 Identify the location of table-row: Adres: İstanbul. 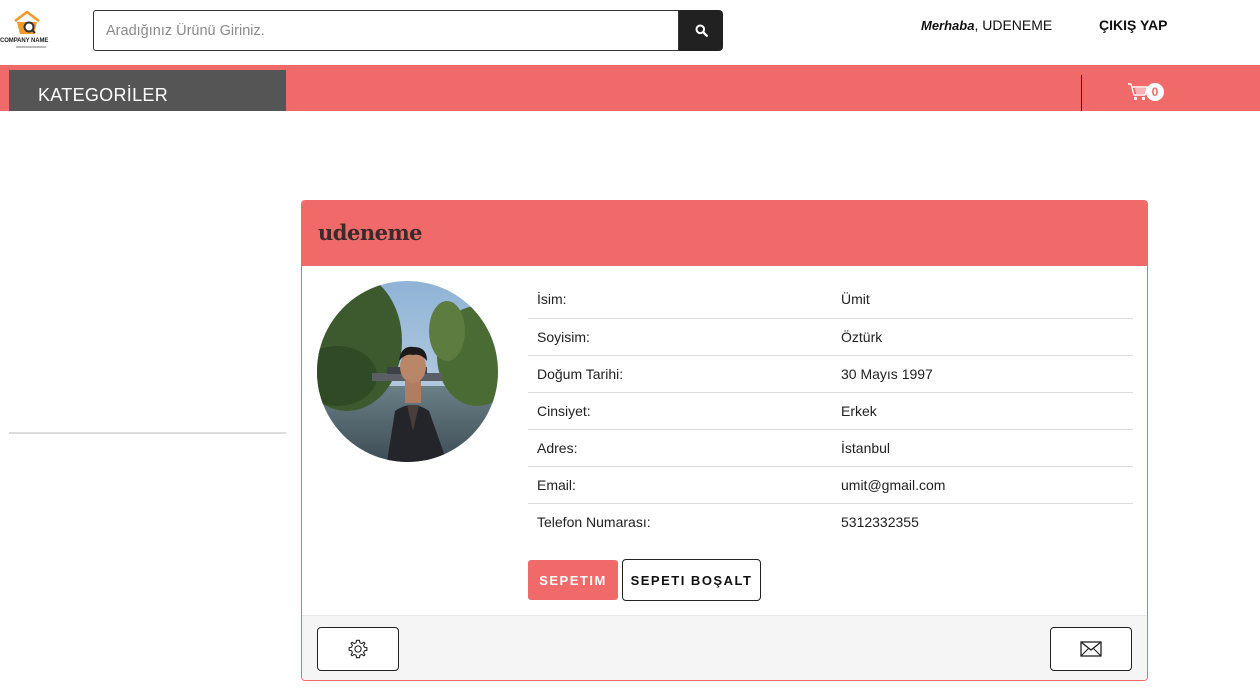
(830, 448).